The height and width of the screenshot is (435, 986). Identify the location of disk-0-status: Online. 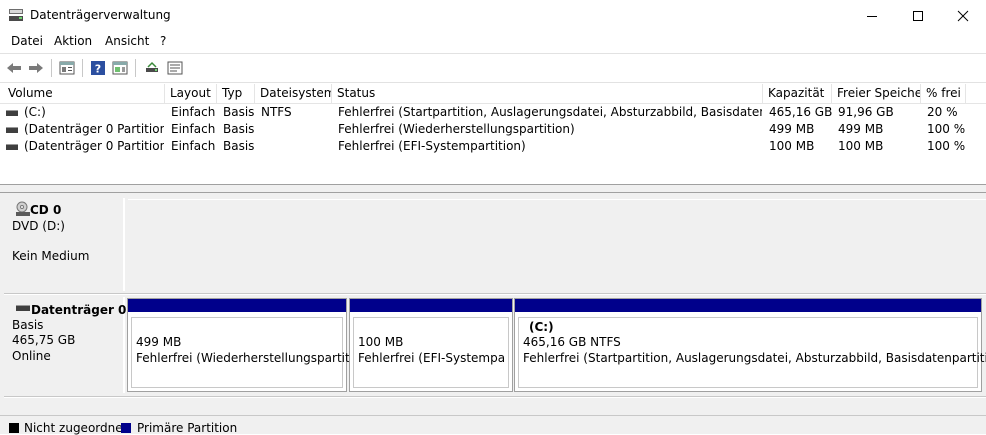
(31, 356).